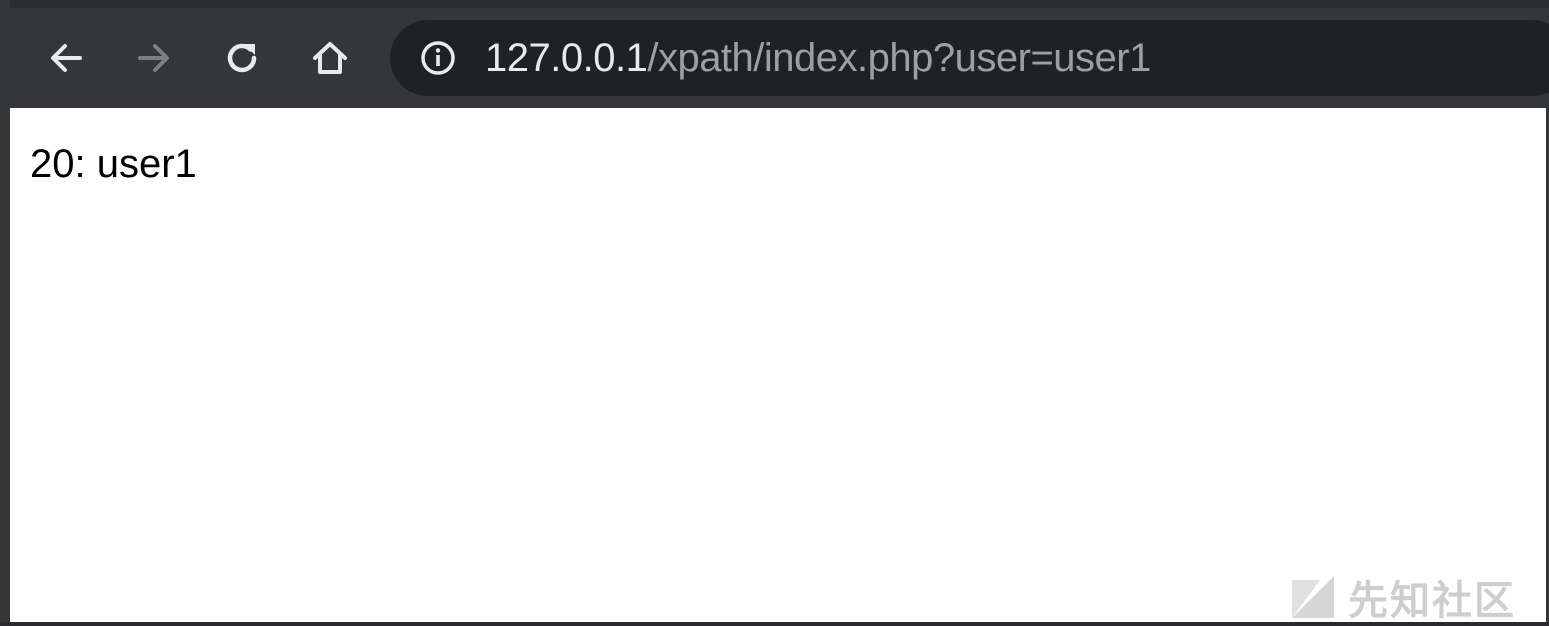  I want to click on back-arrow-icon, so click(66, 58).